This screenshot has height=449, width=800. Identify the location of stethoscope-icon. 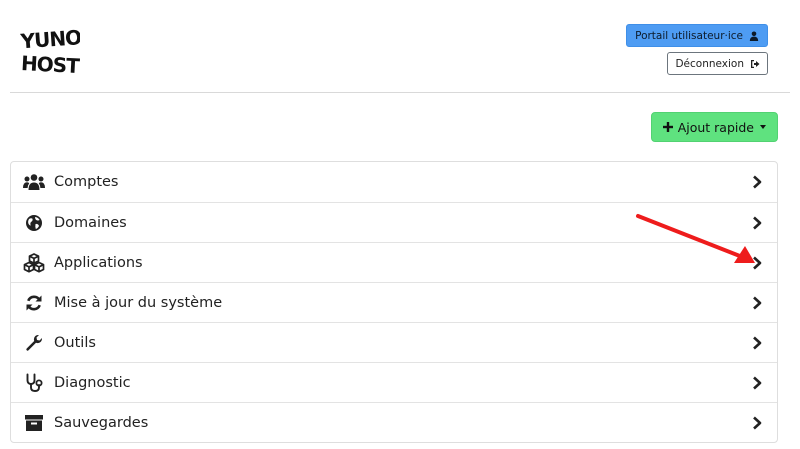
(34, 383).